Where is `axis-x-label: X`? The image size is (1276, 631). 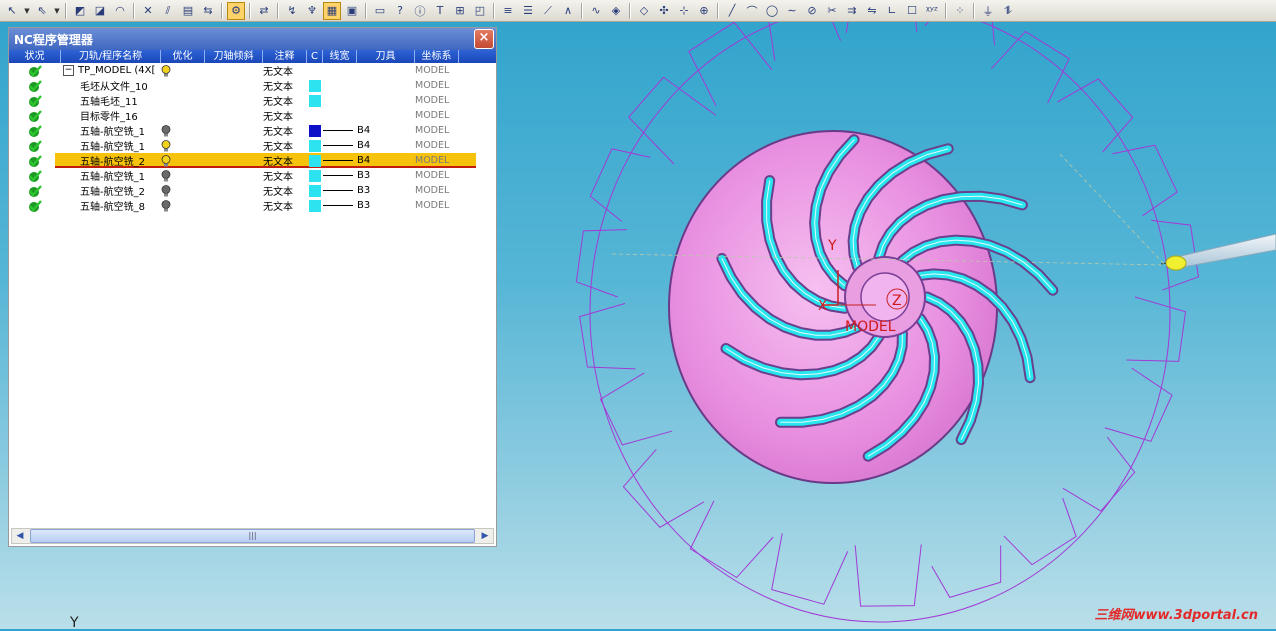
axis-x-label: X is located at coordinates (822, 306).